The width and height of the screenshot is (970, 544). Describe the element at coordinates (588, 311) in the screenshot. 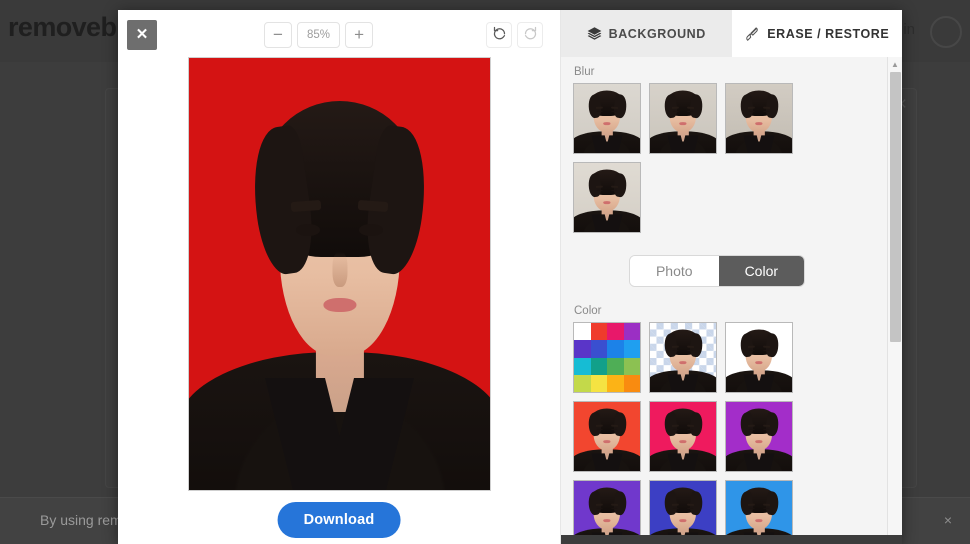

I see `color-section-label: Color` at that location.